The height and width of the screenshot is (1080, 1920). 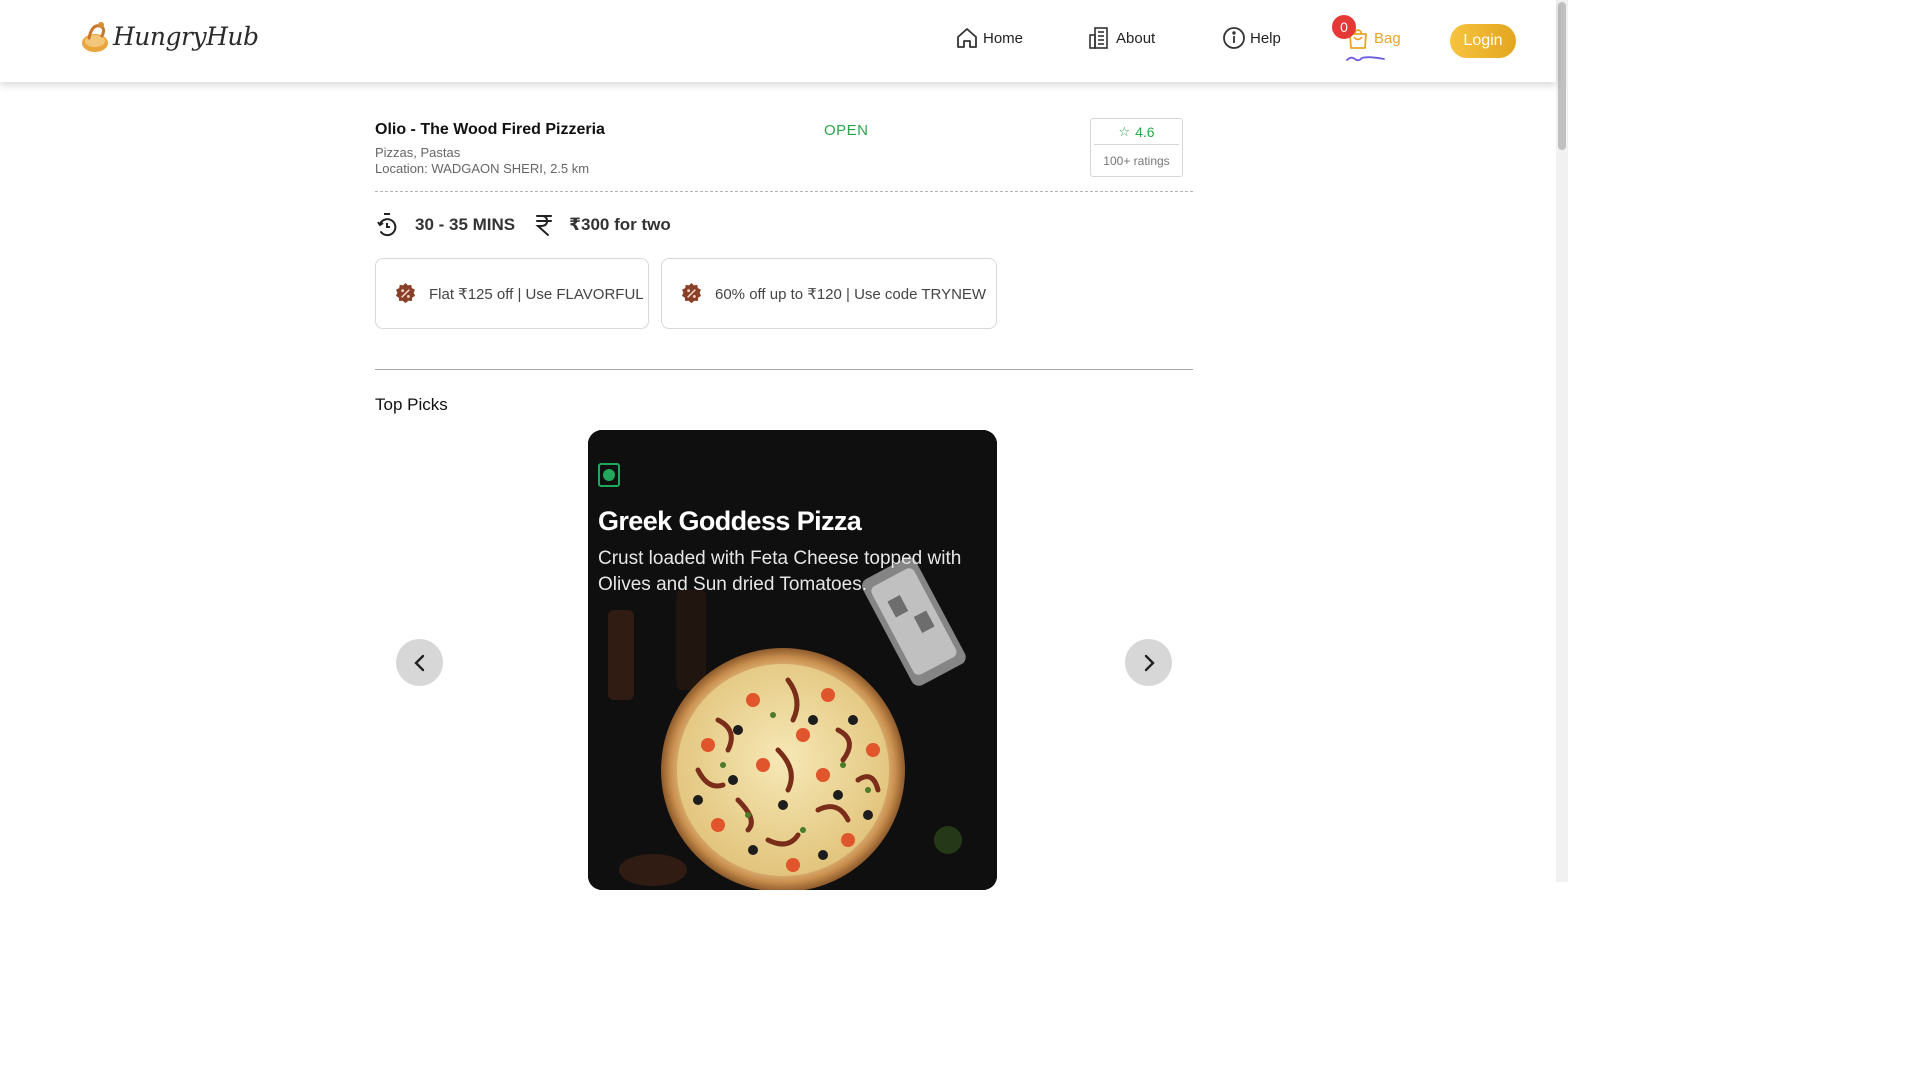 I want to click on chevron-left-icon, so click(x=418, y=662).